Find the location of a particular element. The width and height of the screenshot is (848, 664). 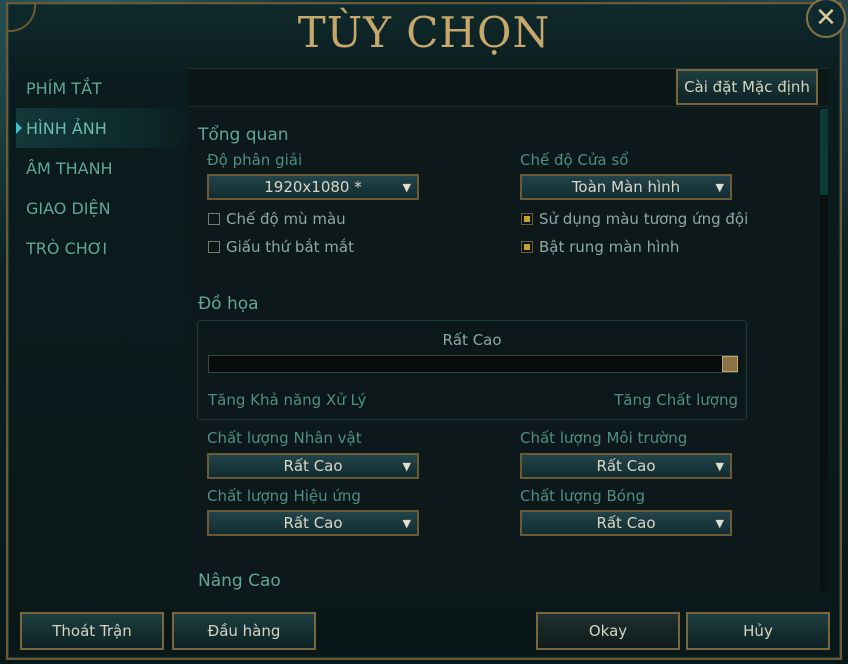

resolution-dropdown: 1920x1080 * ▼ is located at coordinates (313, 187).